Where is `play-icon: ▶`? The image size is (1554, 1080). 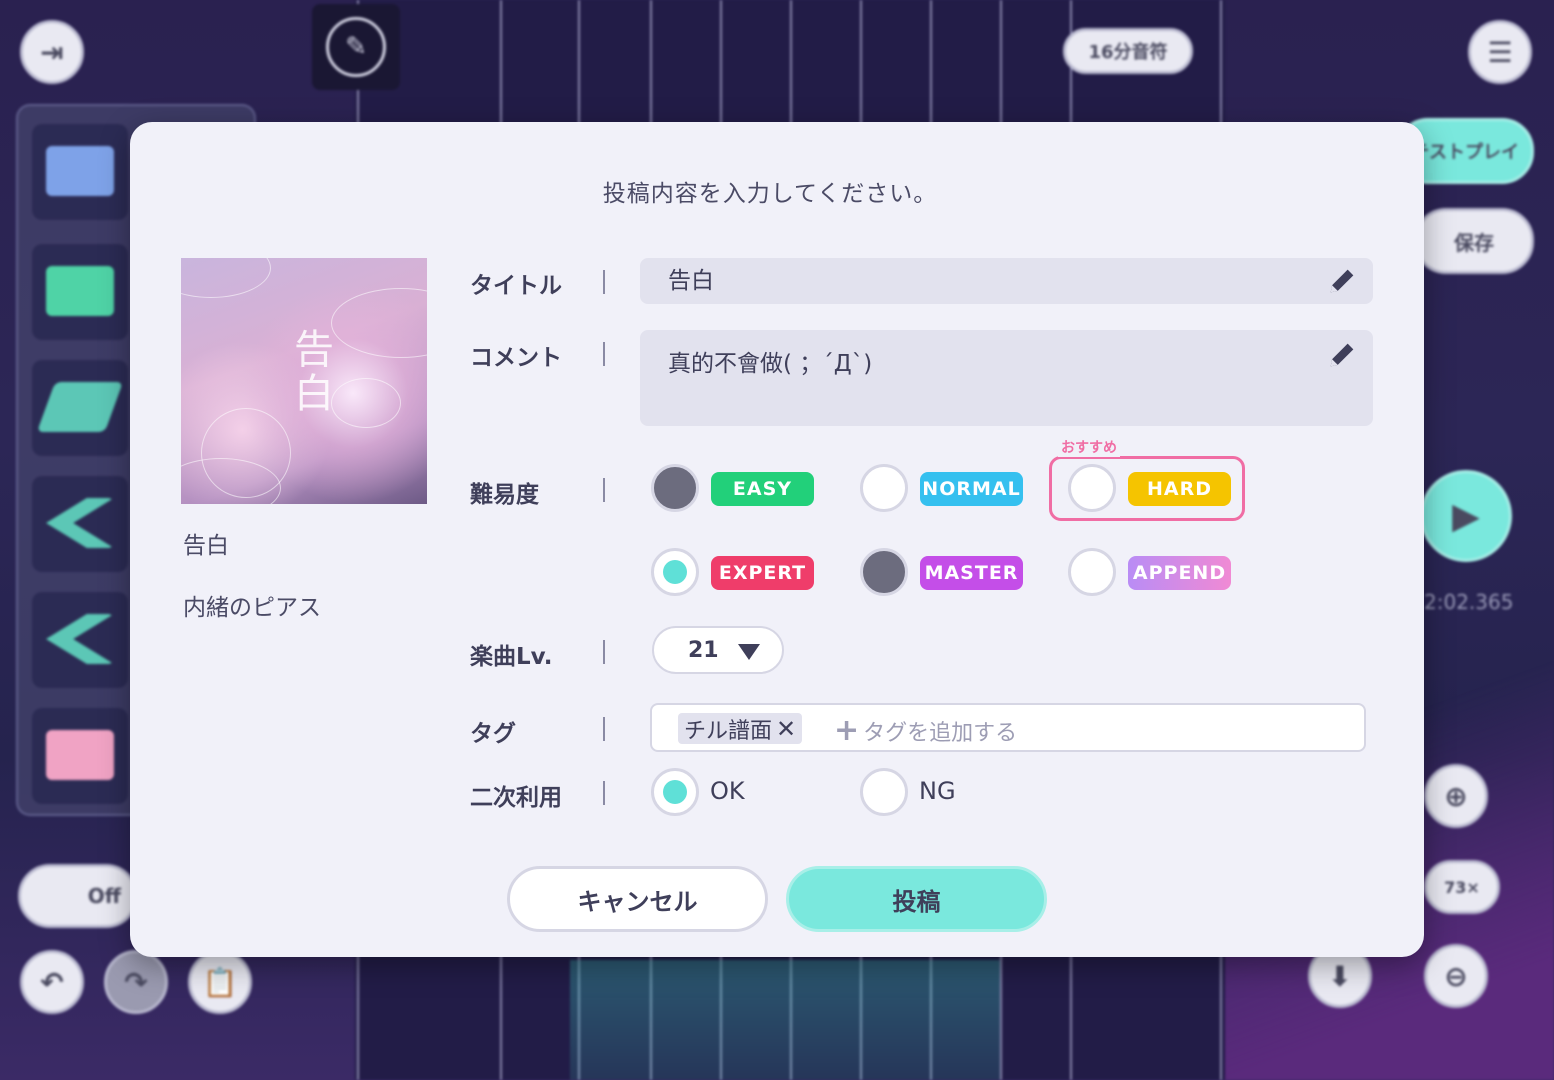
play-icon: ▶ is located at coordinates (1466, 516).